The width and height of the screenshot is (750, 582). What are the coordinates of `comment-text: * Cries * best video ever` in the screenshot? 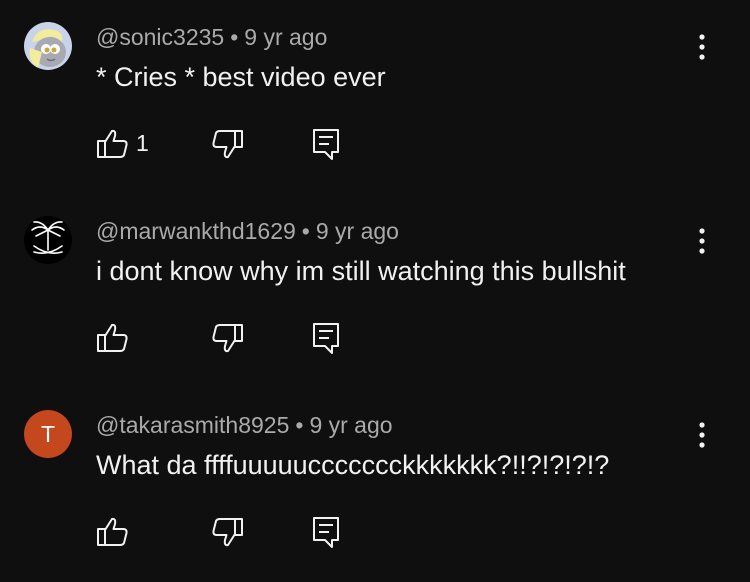 It's located at (241, 77).